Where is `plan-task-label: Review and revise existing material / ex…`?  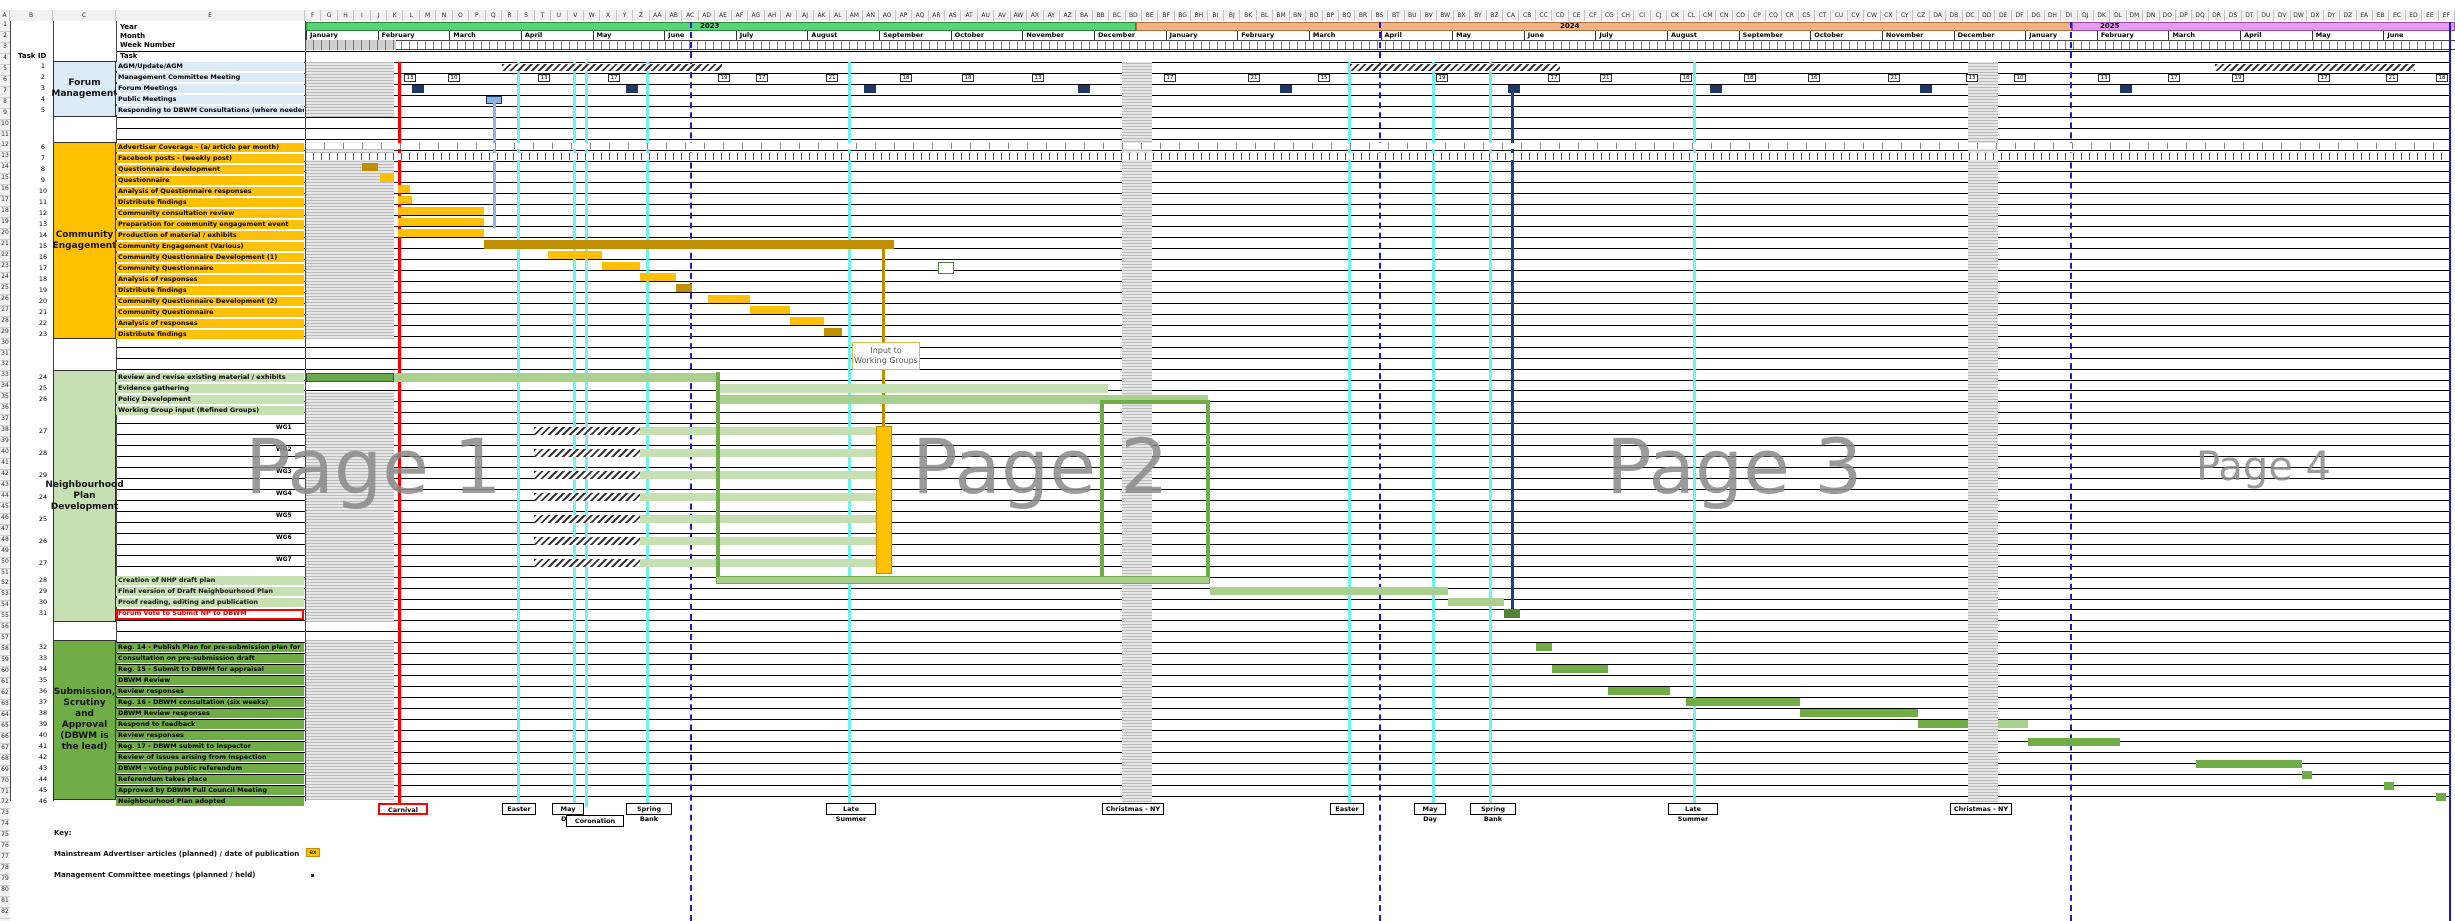 plan-task-label: Review and revise existing material / ex… is located at coordinates (210, 377).